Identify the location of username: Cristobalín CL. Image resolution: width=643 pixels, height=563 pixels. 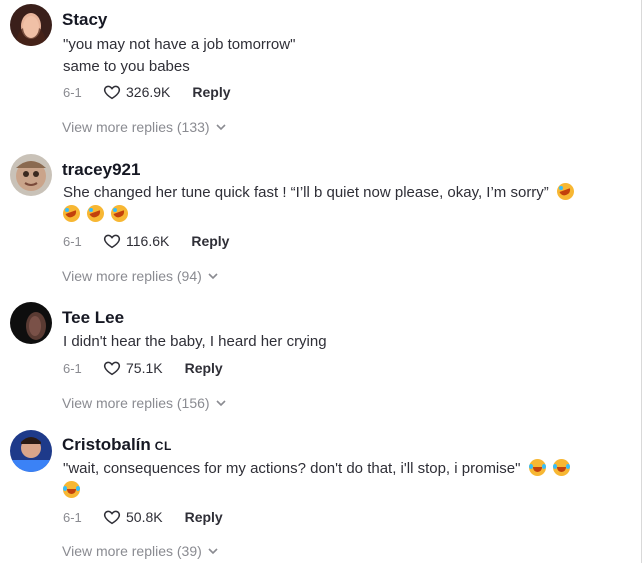
(117, 445).